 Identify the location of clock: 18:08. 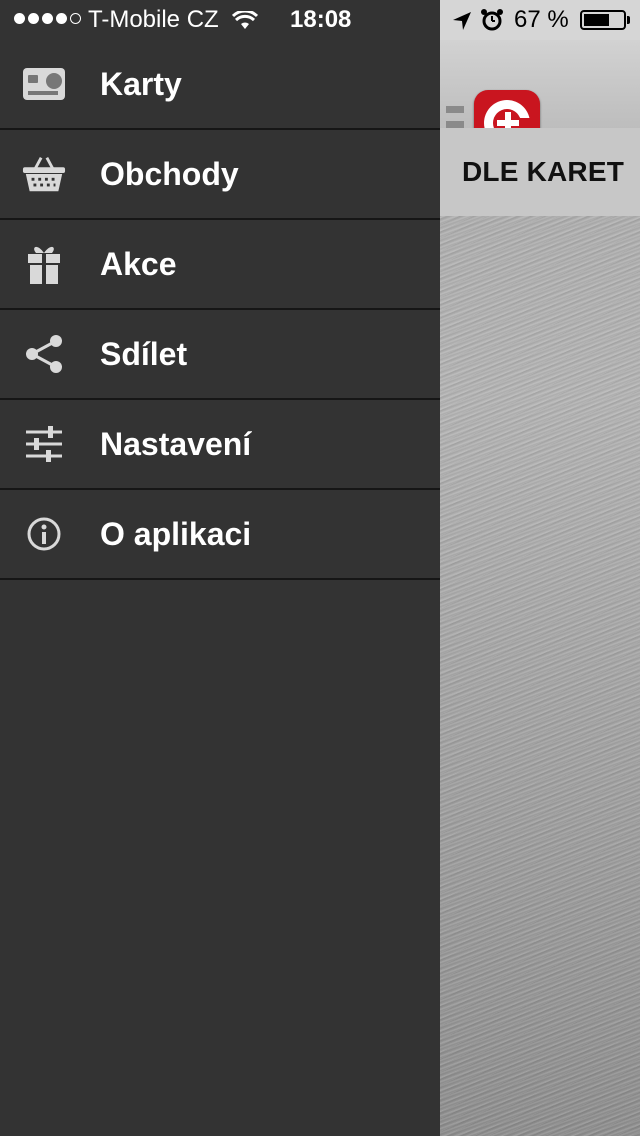
(321, 19).